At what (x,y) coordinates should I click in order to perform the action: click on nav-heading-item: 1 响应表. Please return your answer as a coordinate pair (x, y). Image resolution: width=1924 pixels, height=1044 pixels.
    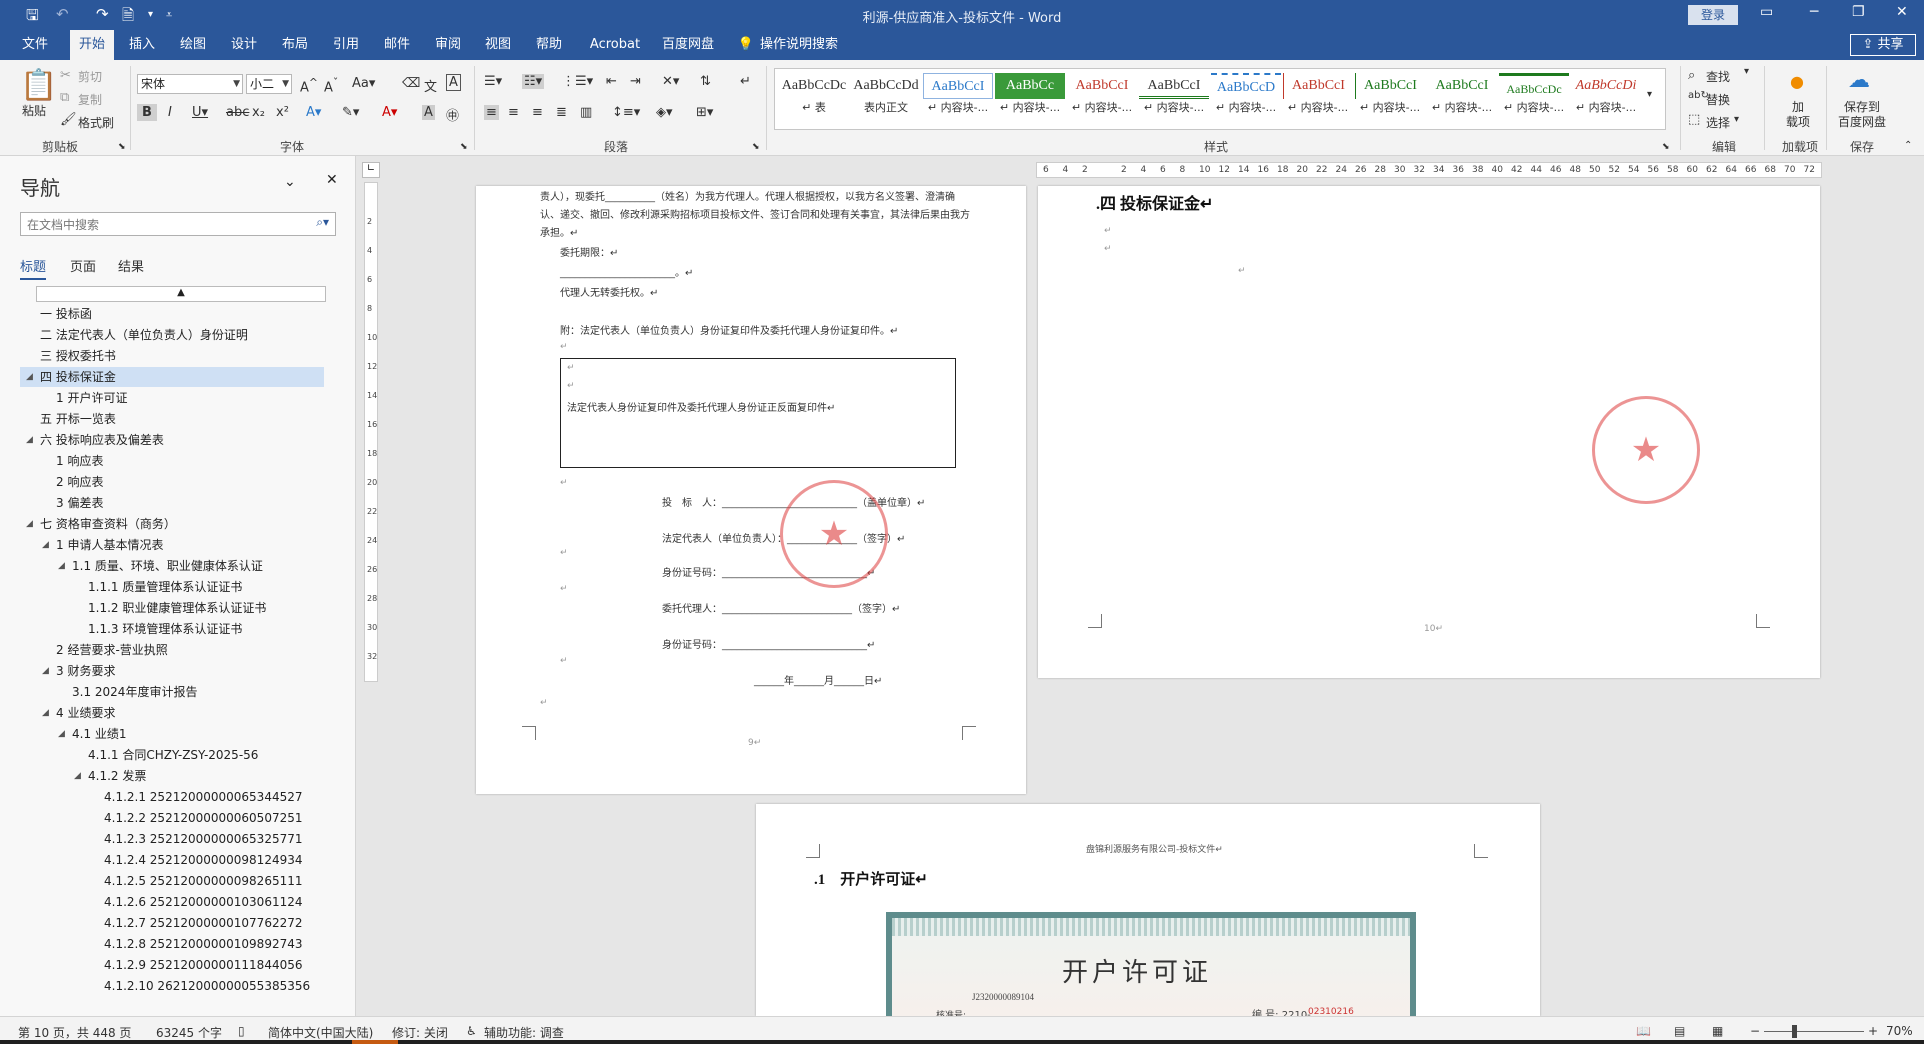
    Looking at the image, I should click on (172, 461).